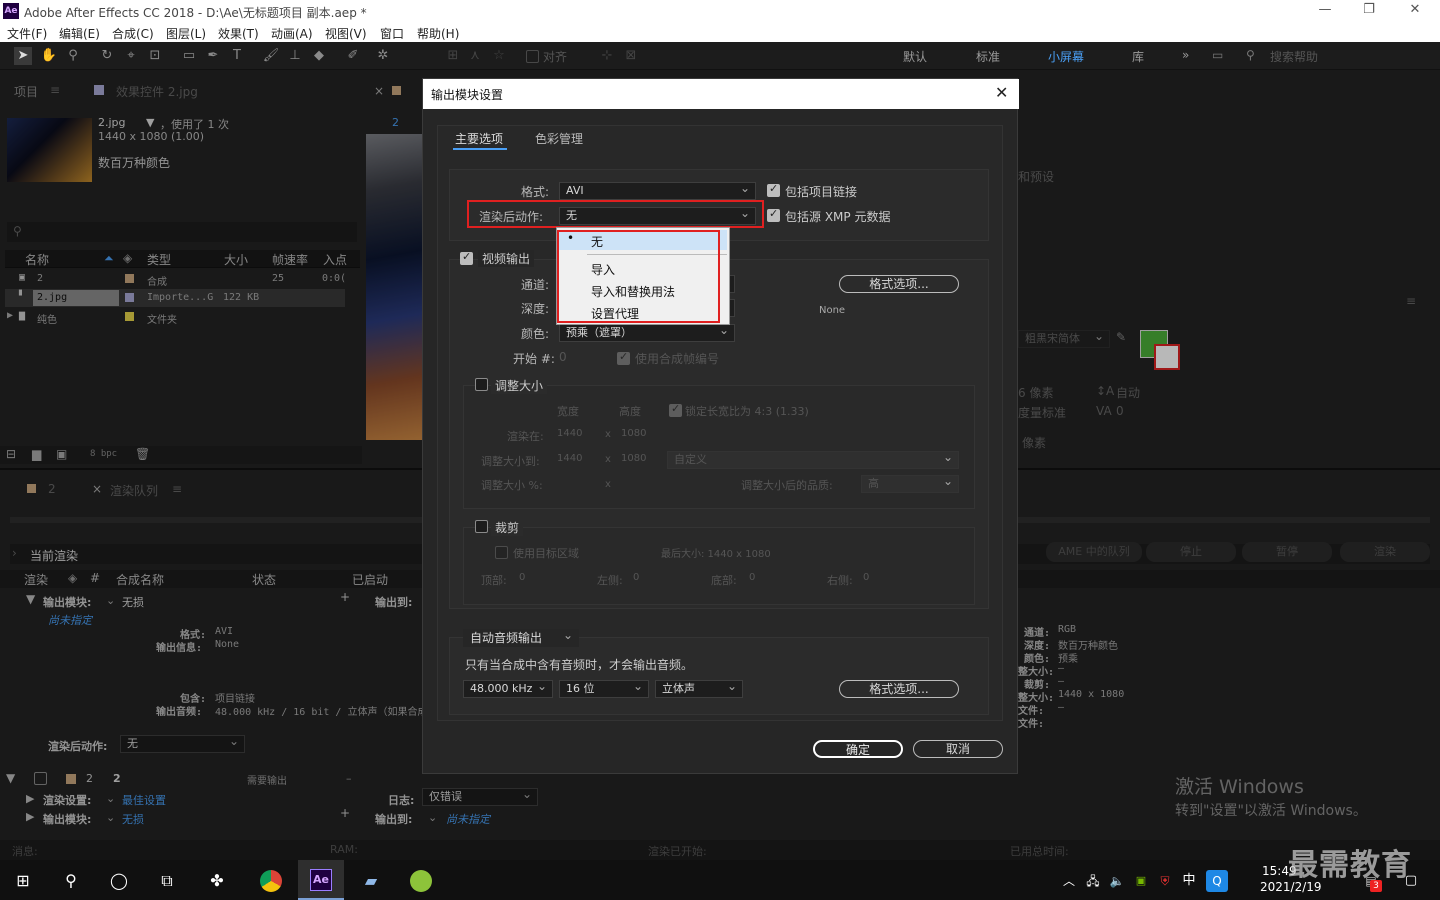  Describe the element at coordinates (915, 56) in the screenshot. I see `workspace-default: 默认` at that location.